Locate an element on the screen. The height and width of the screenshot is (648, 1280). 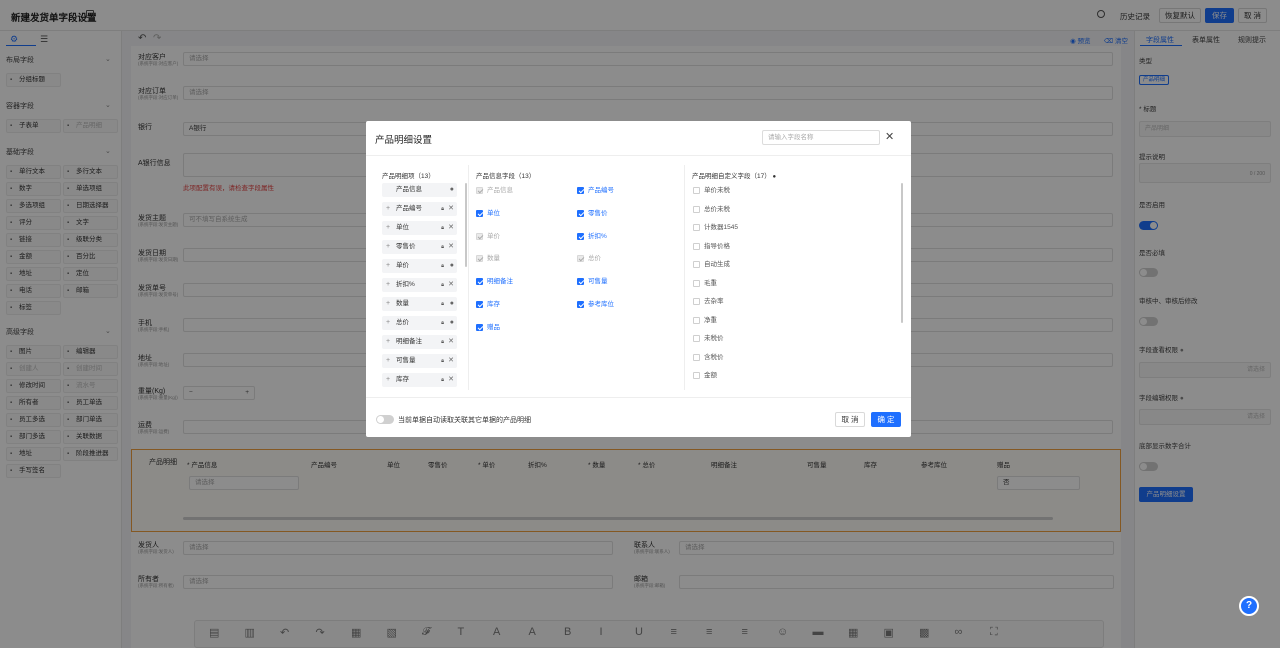
fullscreen-icon: ⛶ is located at coordinates (994, 632).